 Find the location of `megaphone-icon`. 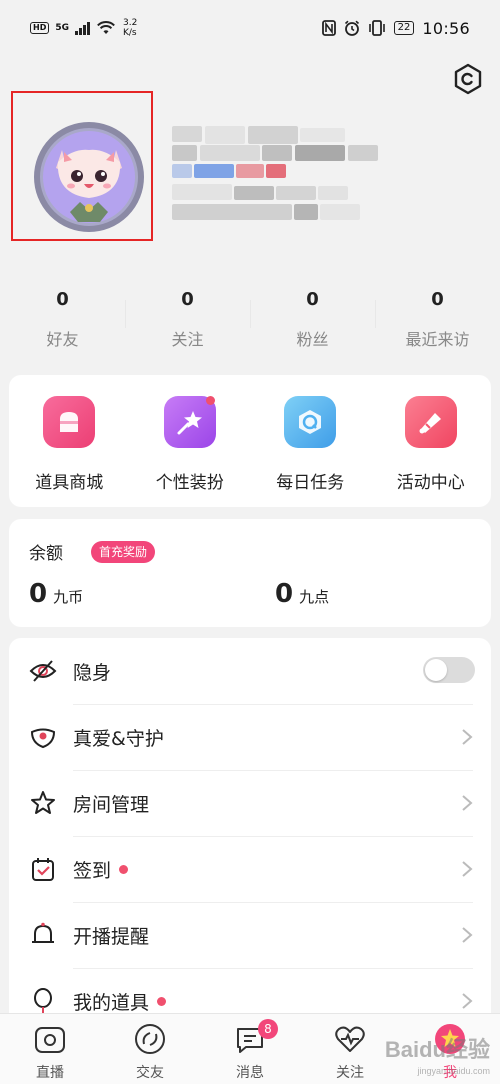

megaphone-icon is located at coordinates (430, 422).